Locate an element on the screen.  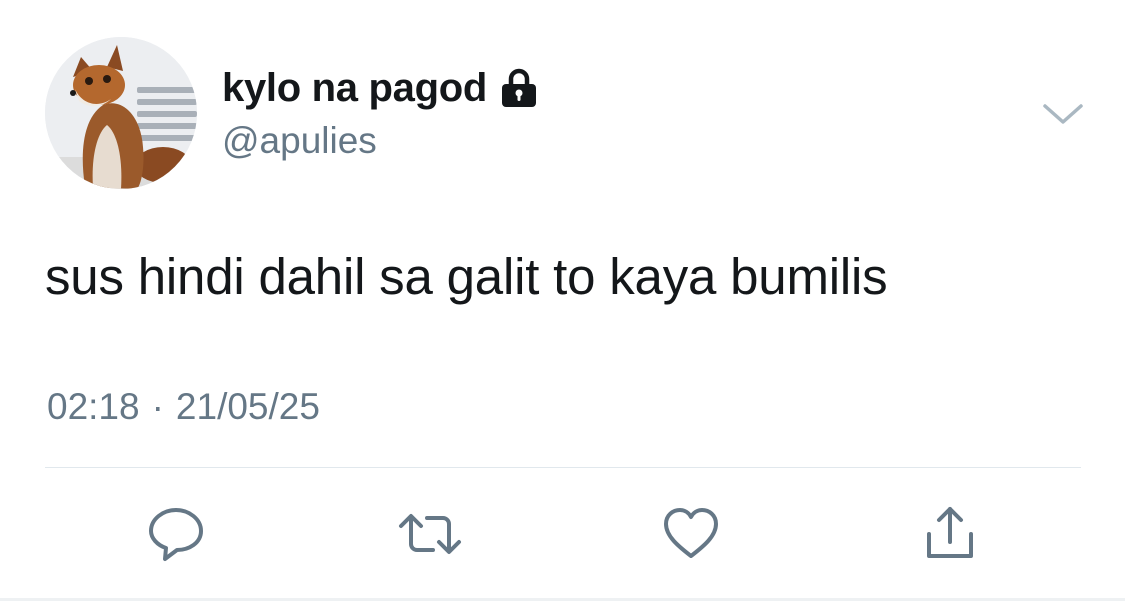
tweet-text: sus hindi dahil sa galit to kaya bumilis is located at coordinates (466, 276).